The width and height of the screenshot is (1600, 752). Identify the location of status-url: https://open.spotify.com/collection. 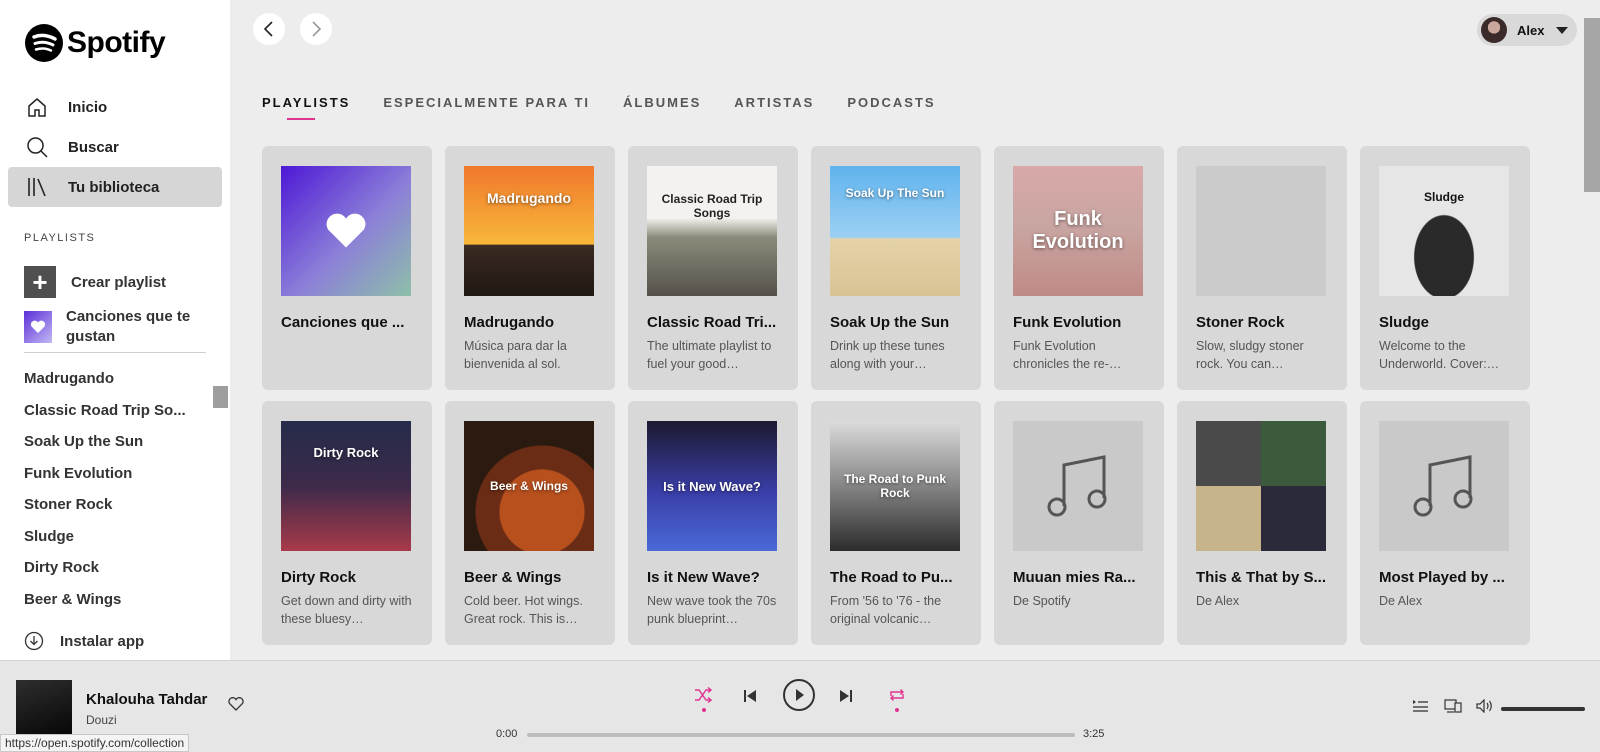
(95, 743).